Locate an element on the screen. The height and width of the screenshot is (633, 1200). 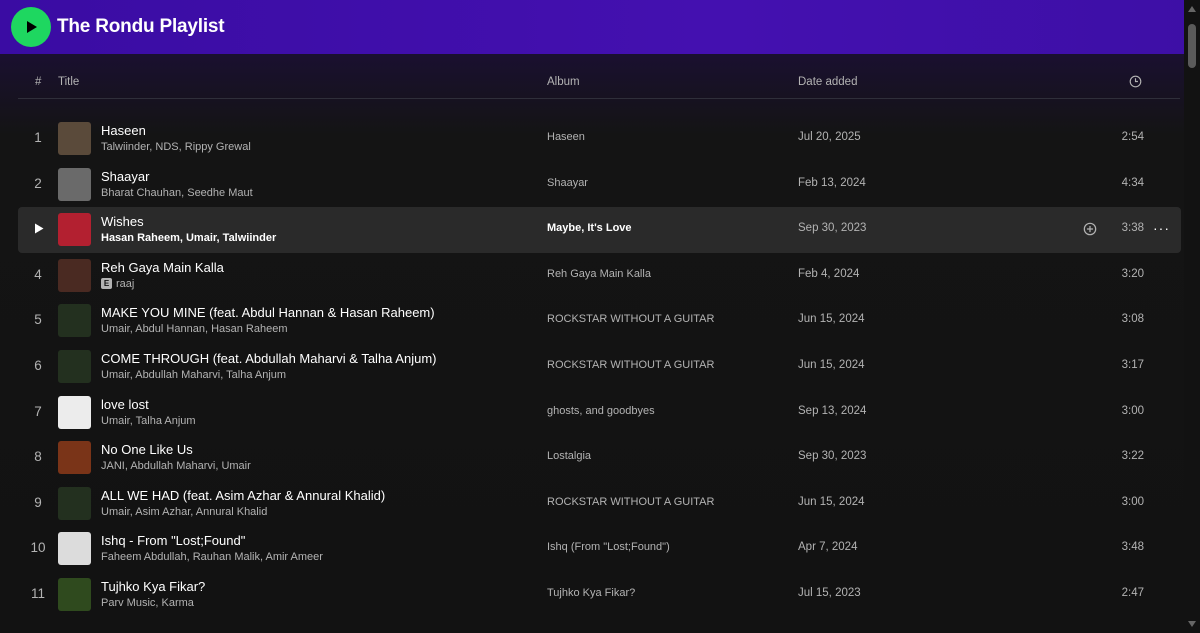
track-date-added: Feb 13, 2024 is located at coordinates (832, 182).